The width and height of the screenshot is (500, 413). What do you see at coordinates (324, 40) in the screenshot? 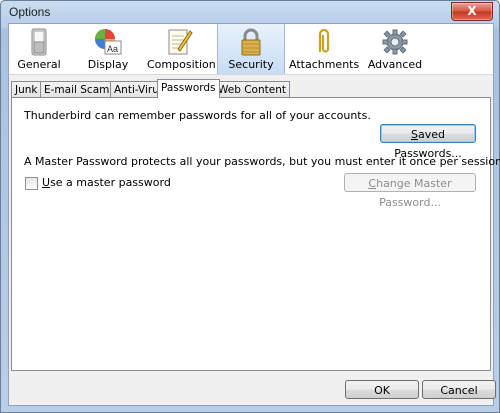
I see `paperclip-icon` at bounding box center [324, 40].